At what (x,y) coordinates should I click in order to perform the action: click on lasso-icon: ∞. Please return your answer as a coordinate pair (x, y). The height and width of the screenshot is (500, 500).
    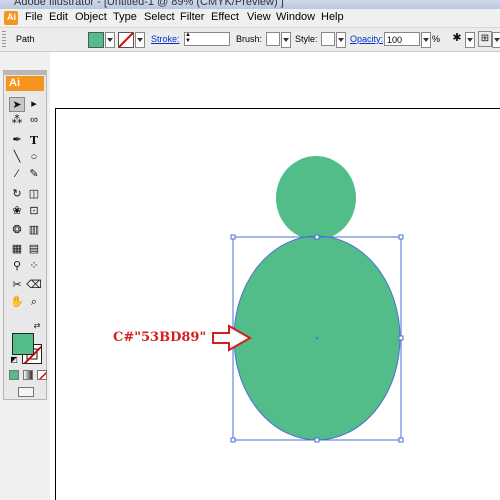
    Looking at the image, I should click on (34, 120).